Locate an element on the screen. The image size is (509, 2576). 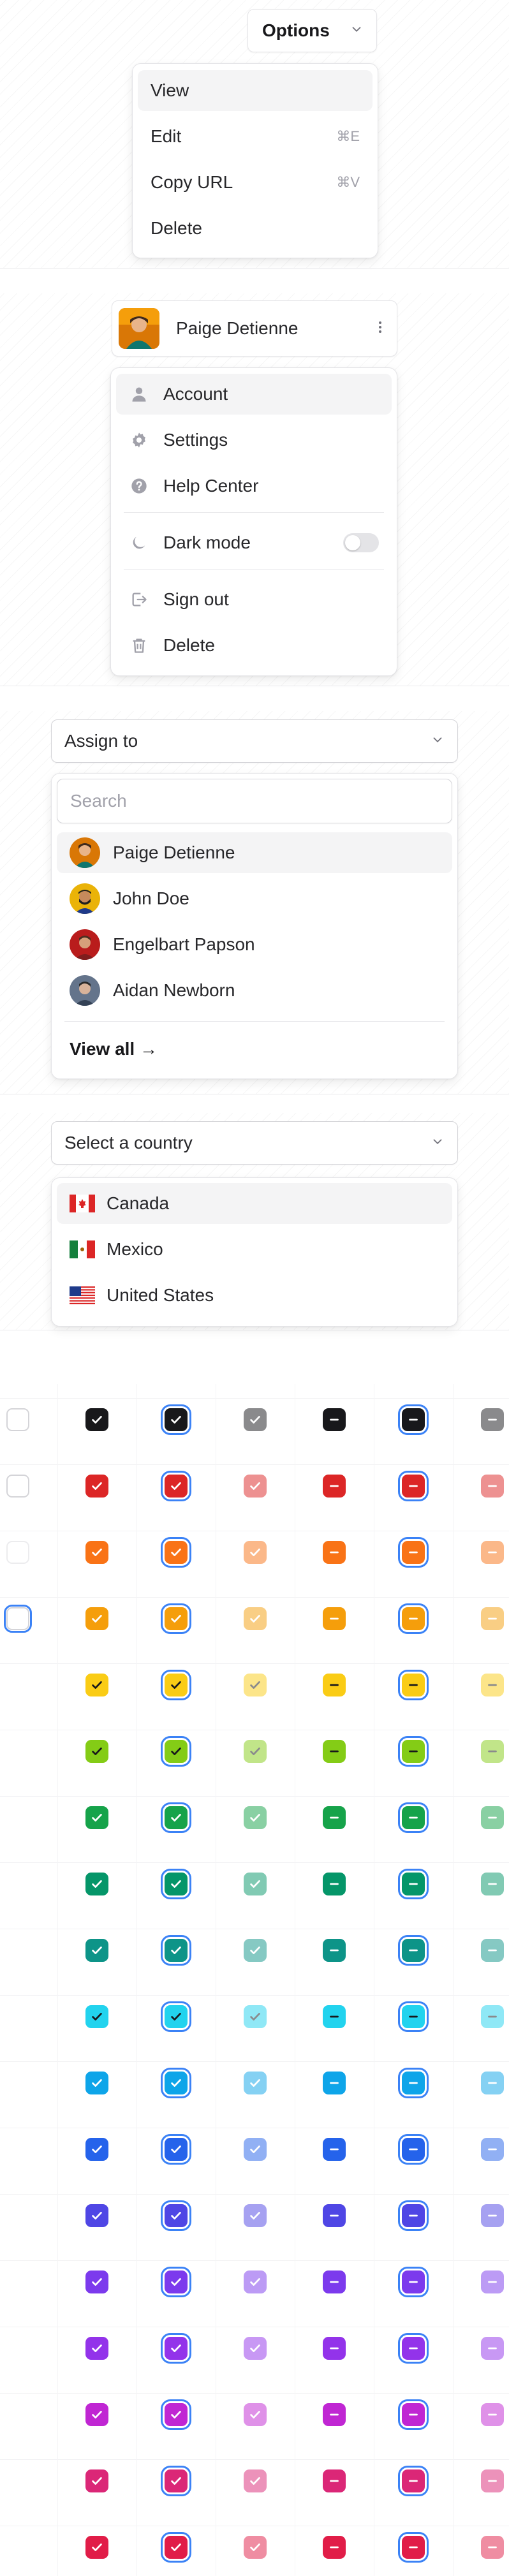
menu-item-edit: Edit ⌘E is located at coordinates (255, 136).